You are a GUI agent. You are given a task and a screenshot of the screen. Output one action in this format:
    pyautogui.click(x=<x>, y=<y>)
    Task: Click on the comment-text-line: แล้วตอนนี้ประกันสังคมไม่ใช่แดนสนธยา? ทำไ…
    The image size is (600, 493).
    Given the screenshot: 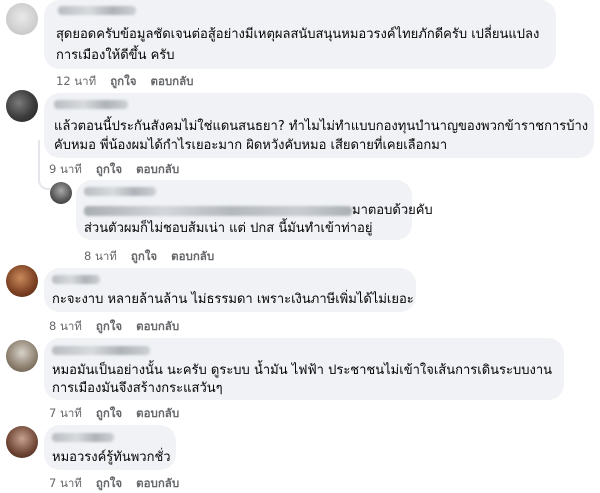 What is the action you would take?
    pyautogui.click(x=321, y=126)
    